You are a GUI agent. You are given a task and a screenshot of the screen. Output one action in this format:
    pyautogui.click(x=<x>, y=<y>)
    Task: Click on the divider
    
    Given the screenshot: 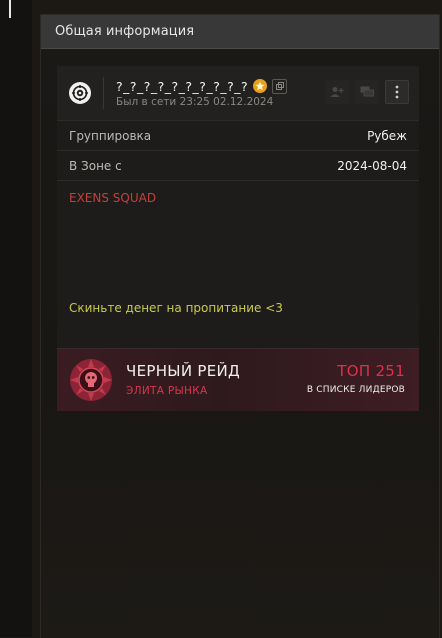 What is the action you would take?
    pyautogui.click(x=103, y=93)
    